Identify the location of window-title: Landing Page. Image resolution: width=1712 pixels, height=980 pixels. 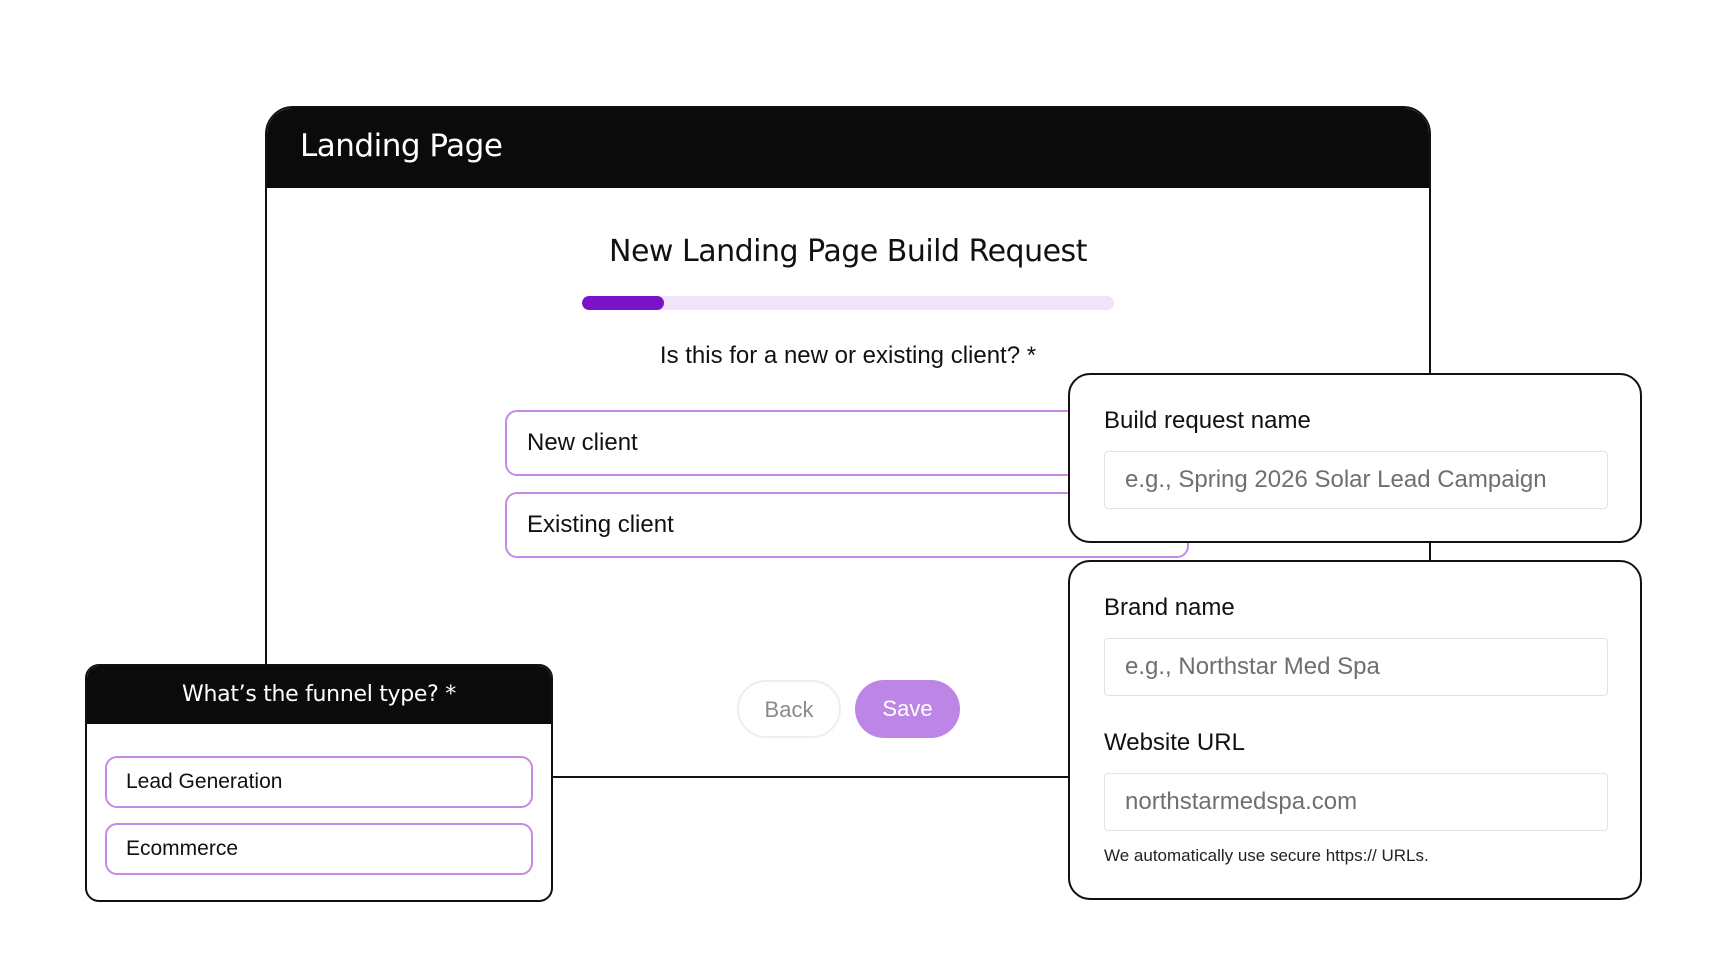
(401, 146).